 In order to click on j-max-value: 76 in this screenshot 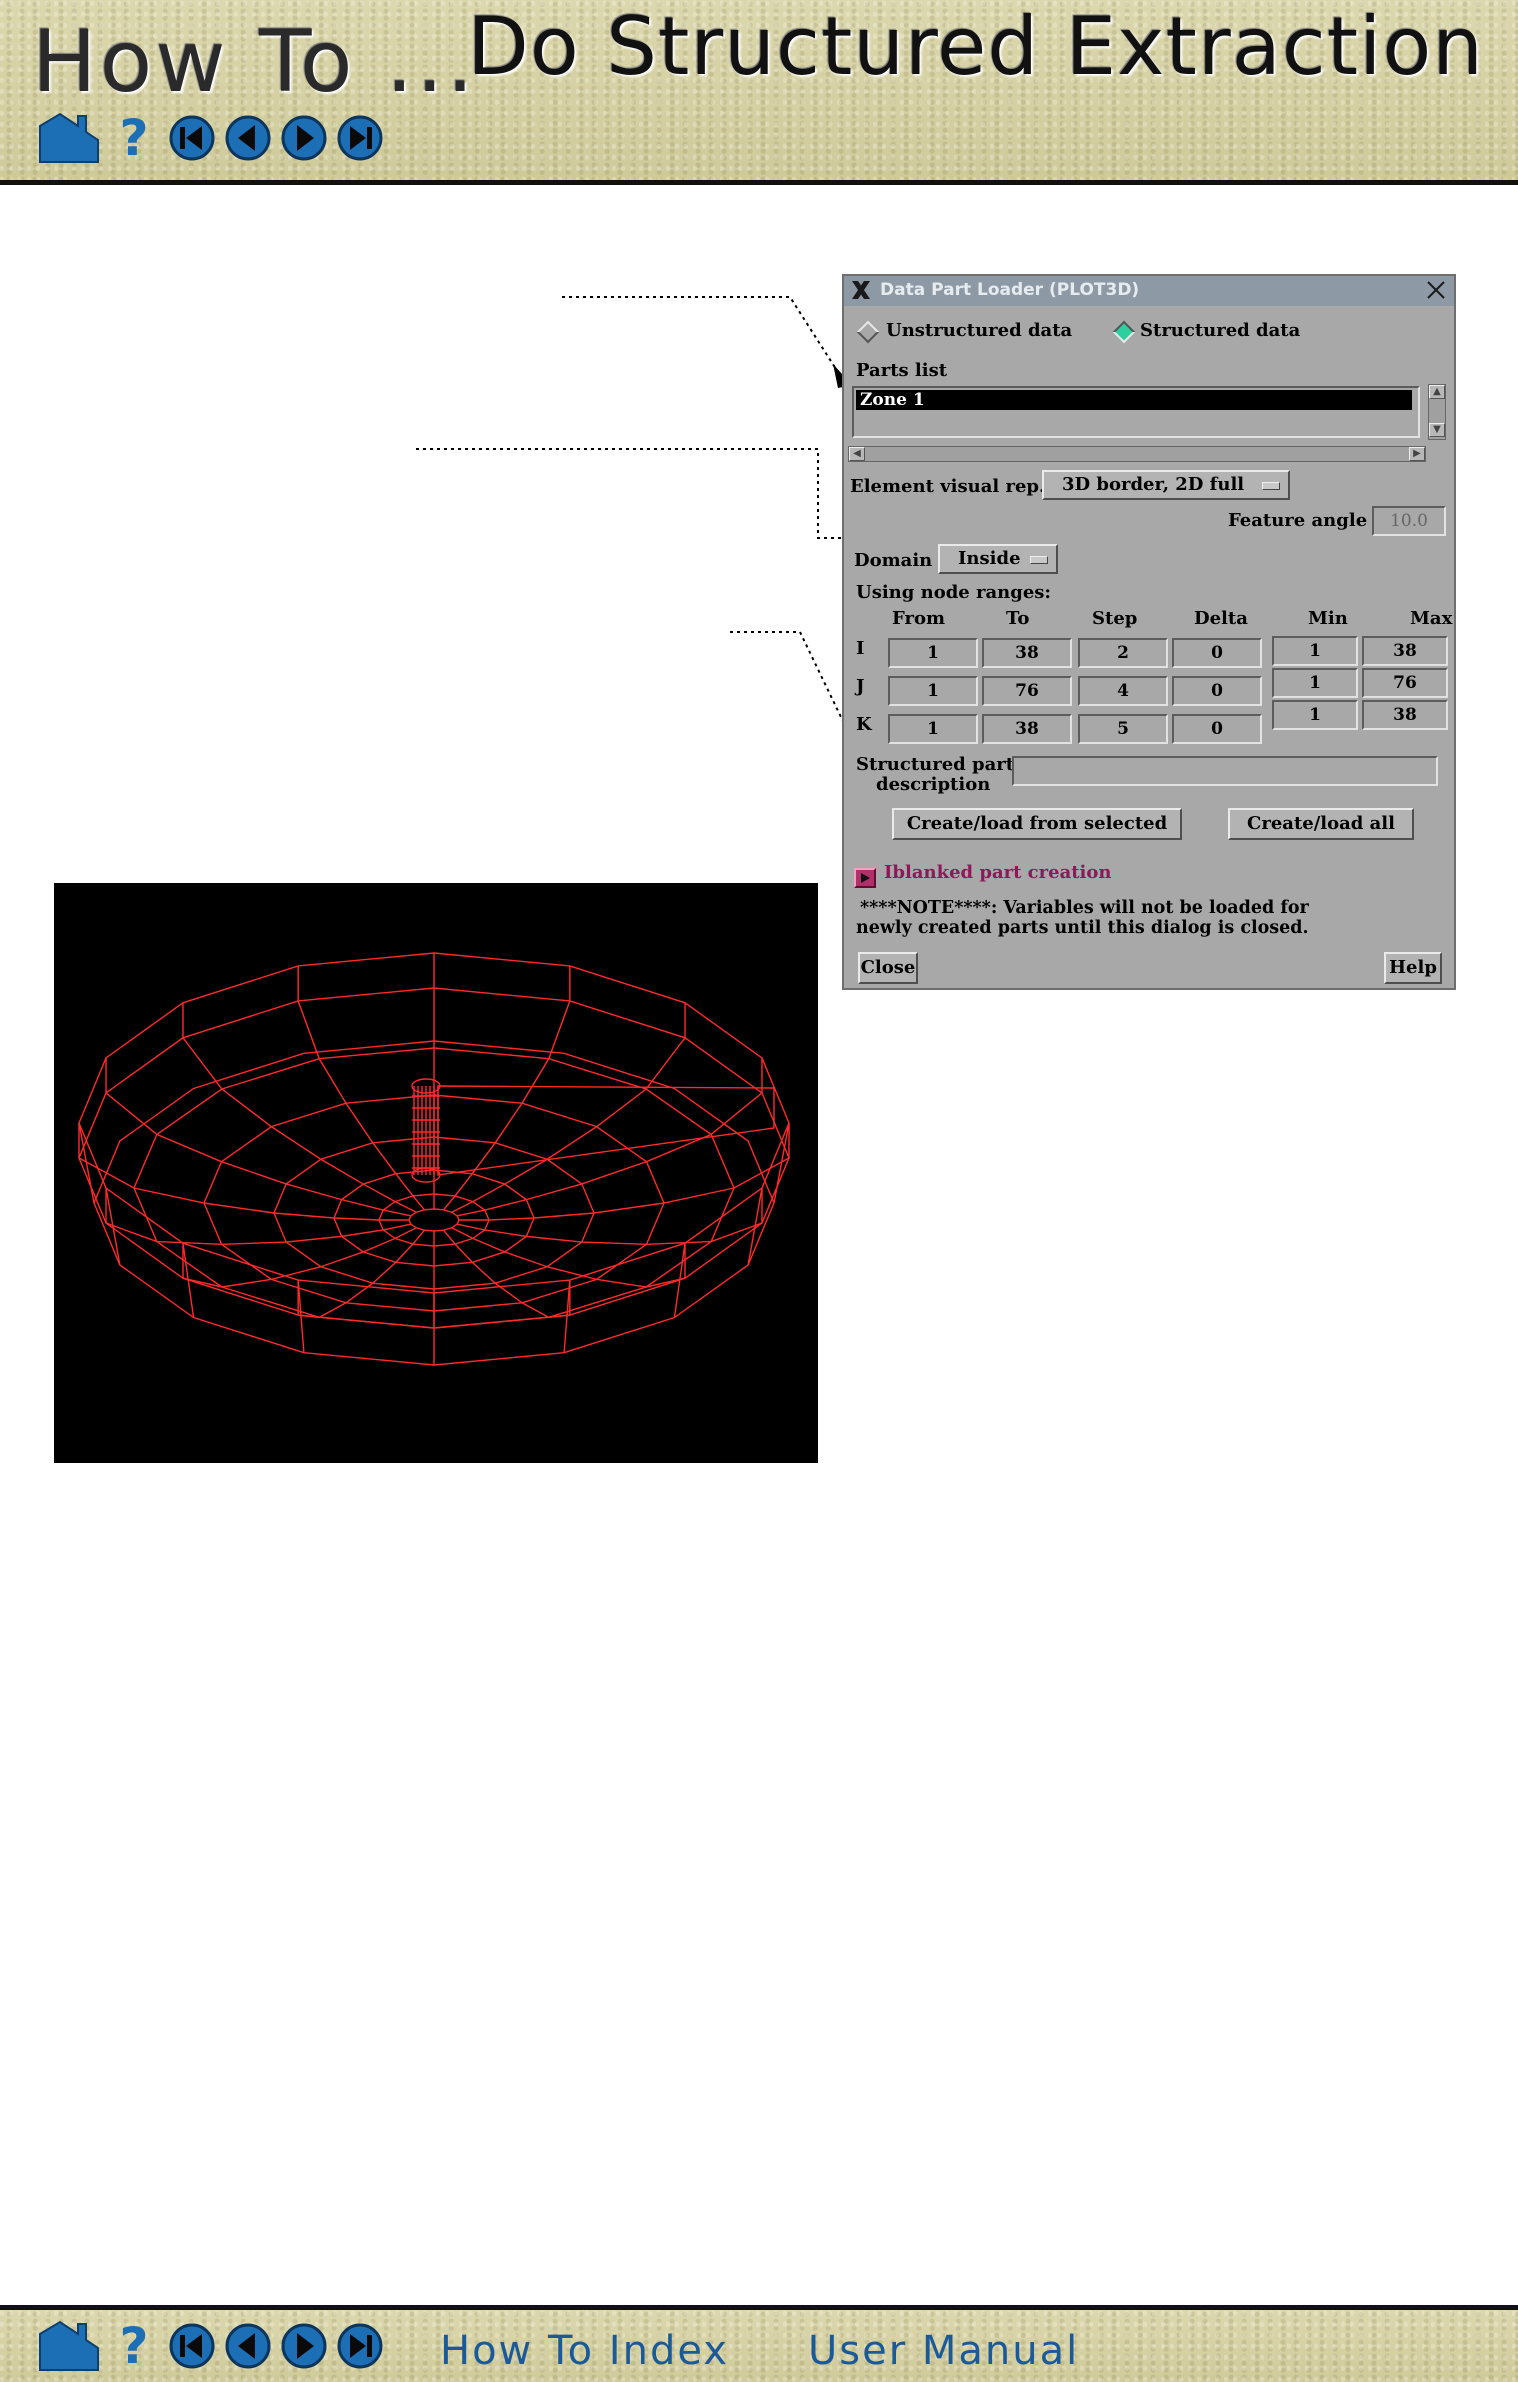, I will do `click(1405, 683)`.